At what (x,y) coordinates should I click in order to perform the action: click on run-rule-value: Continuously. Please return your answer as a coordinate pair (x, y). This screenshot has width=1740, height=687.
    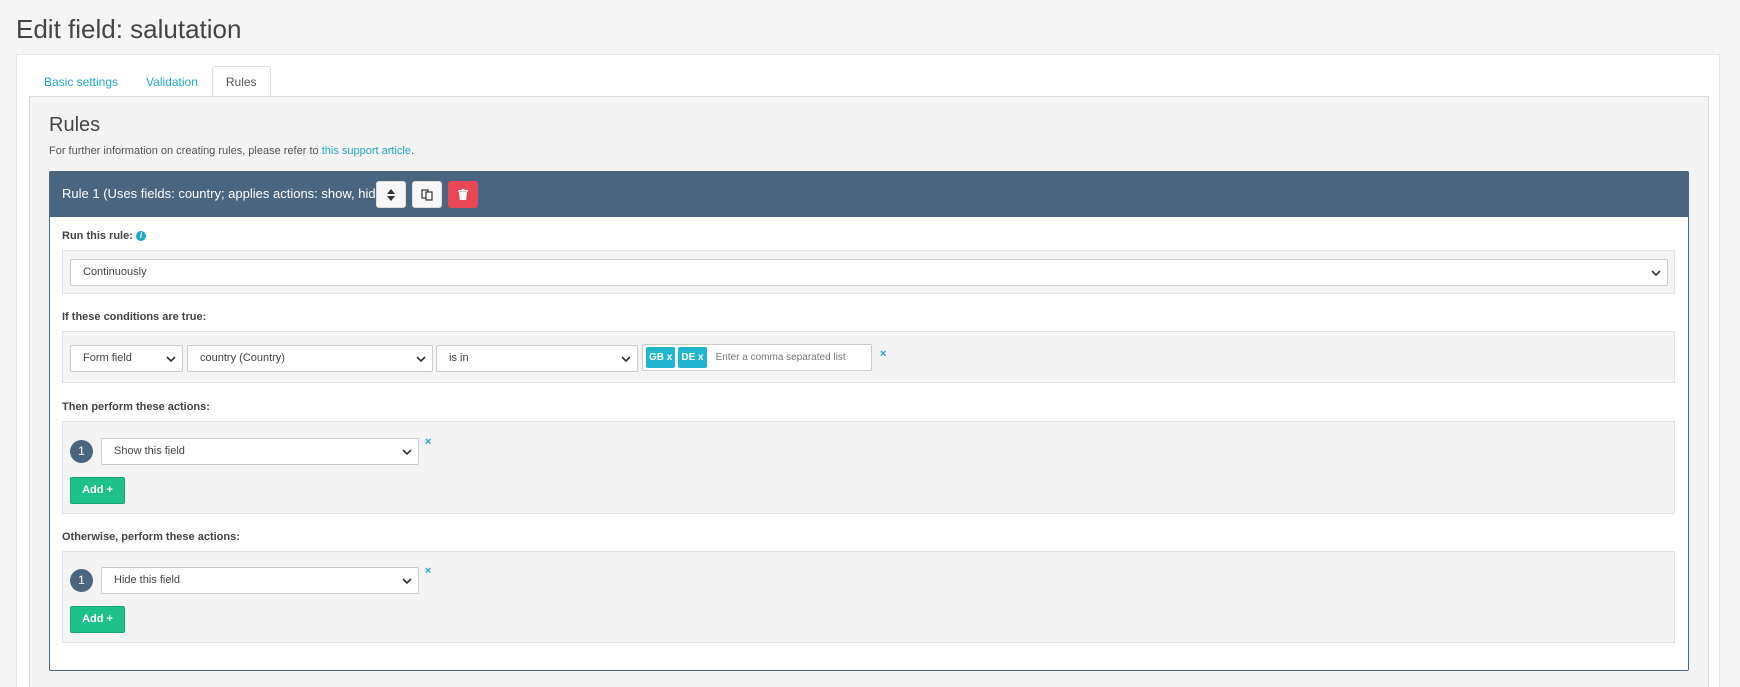
    Looking at the image, I should click on (115, 272).